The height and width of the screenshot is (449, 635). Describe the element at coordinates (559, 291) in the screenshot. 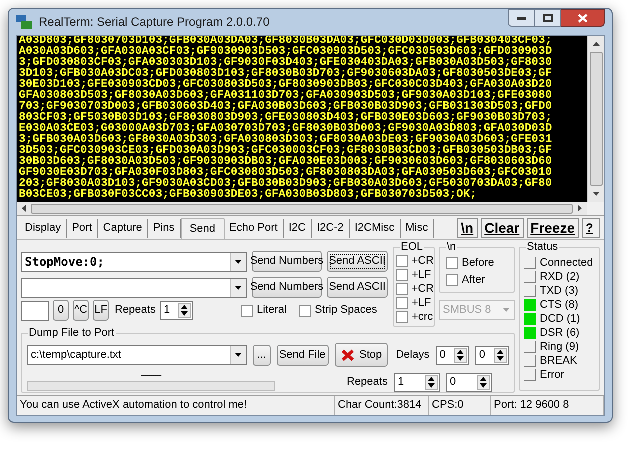

I see `status-label: TXD (3)` at that location.